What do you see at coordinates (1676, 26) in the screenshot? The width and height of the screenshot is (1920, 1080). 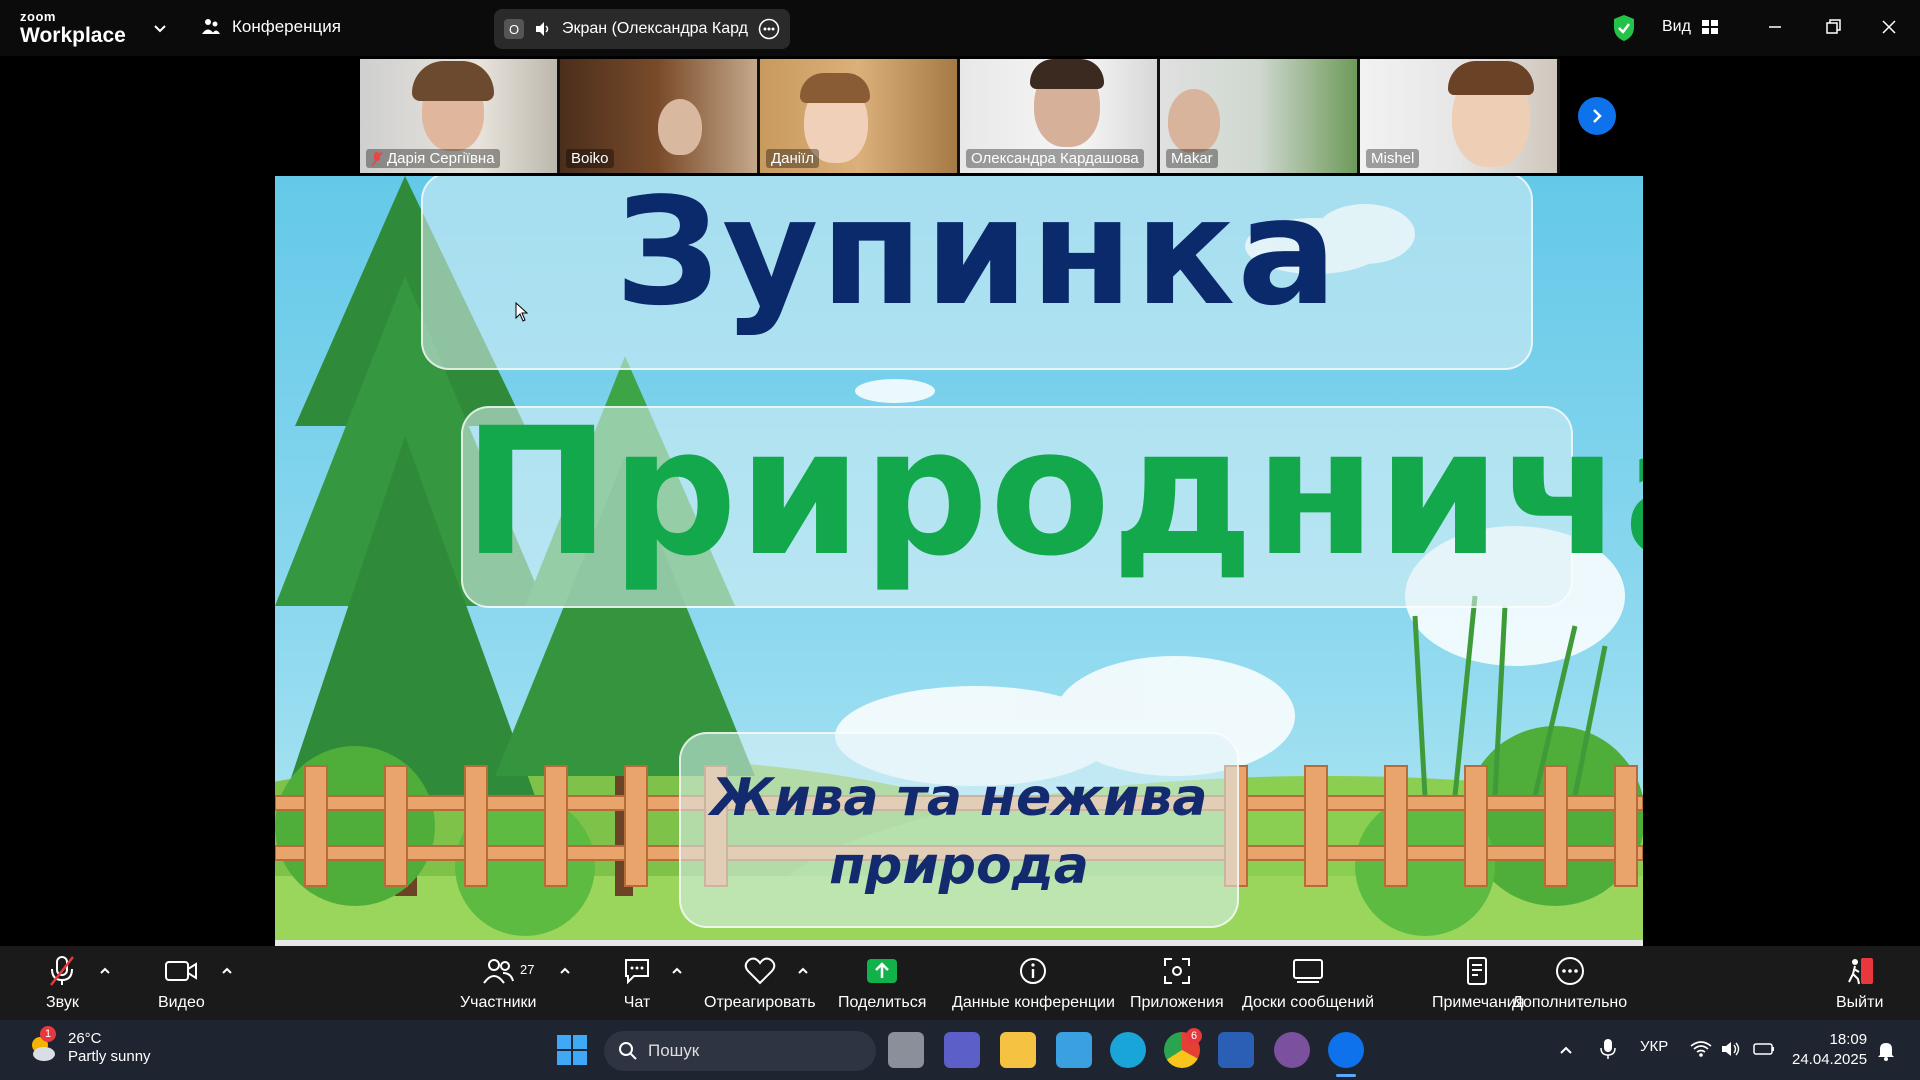 I see `view-label: Вид` at bounding box center [1676, 26].